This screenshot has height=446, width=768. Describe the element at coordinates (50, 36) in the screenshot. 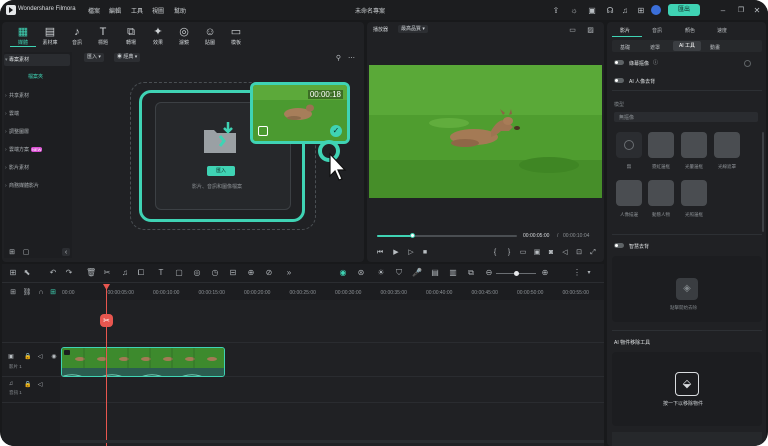

I see `tab-stock: ▤ 素材庫` at that location.